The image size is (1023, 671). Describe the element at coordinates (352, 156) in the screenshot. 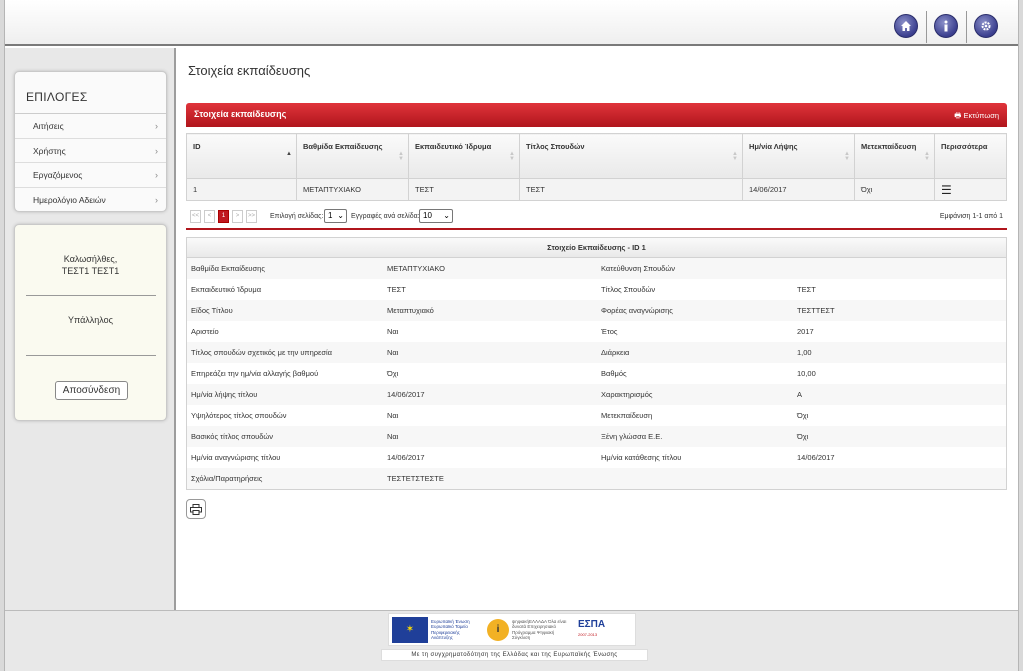

I see `column-header-level: Βαθμίδα Εκπαίδευσης ▲ ▼` at that location.